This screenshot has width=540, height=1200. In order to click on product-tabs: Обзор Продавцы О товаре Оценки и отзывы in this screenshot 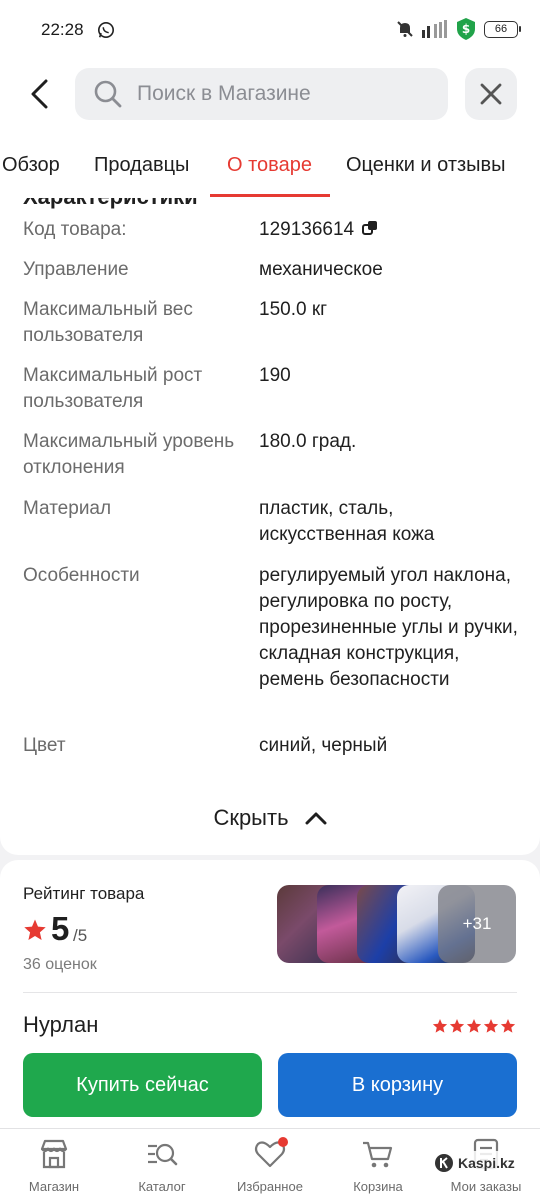, I will do `click(270, 164)`.